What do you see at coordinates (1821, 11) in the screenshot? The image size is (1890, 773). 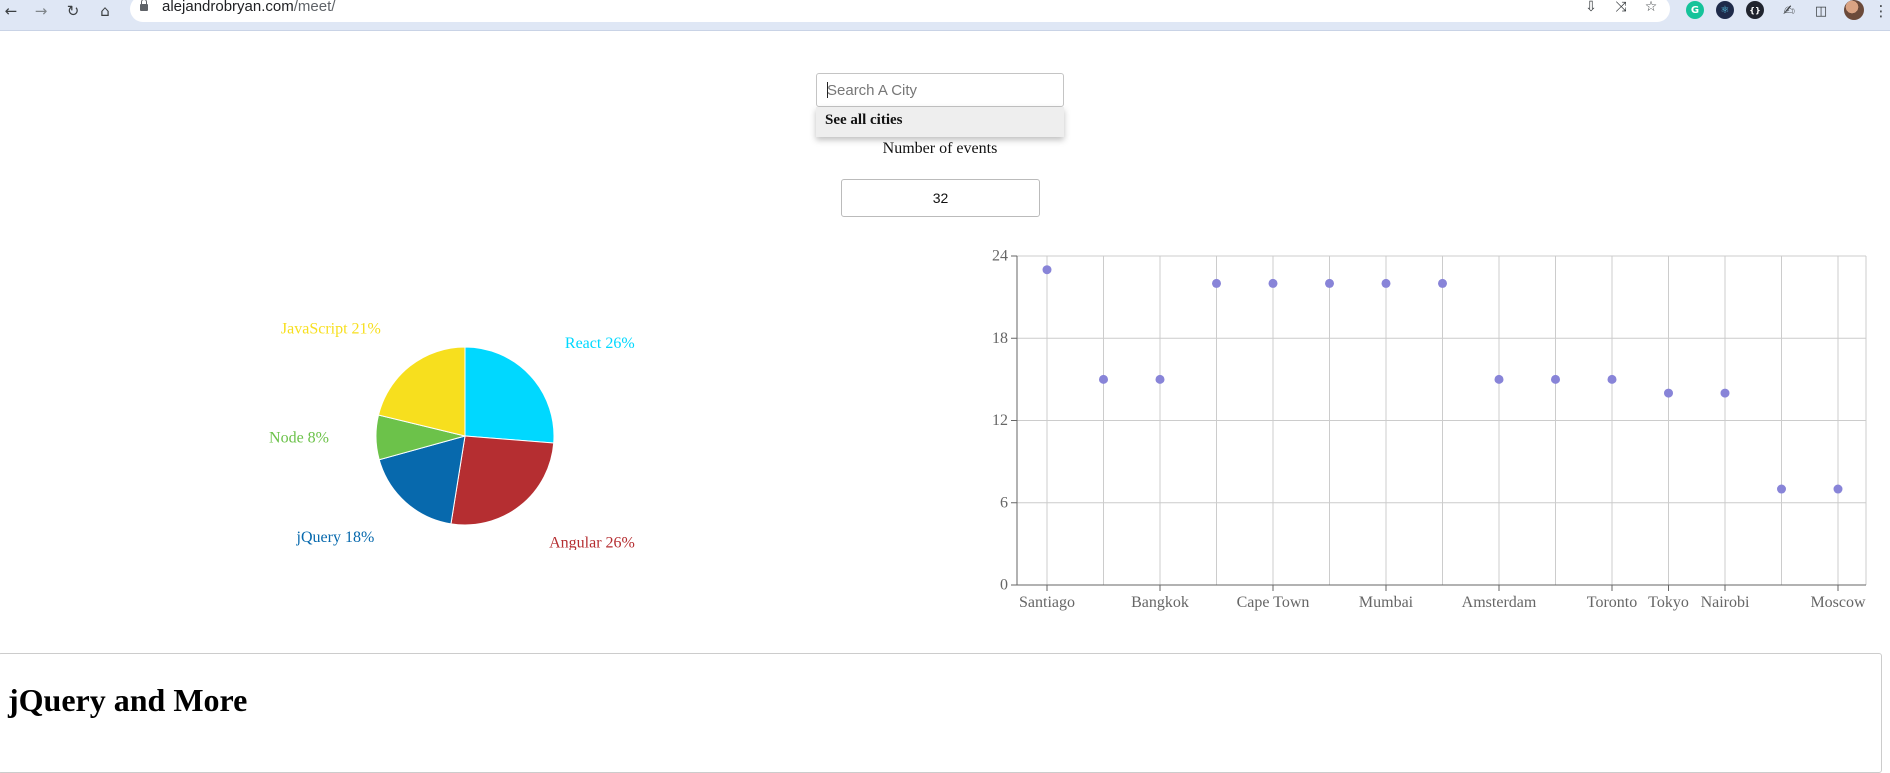 I see `side-panel-icon: ◫` at bounding box center [1821, 11].